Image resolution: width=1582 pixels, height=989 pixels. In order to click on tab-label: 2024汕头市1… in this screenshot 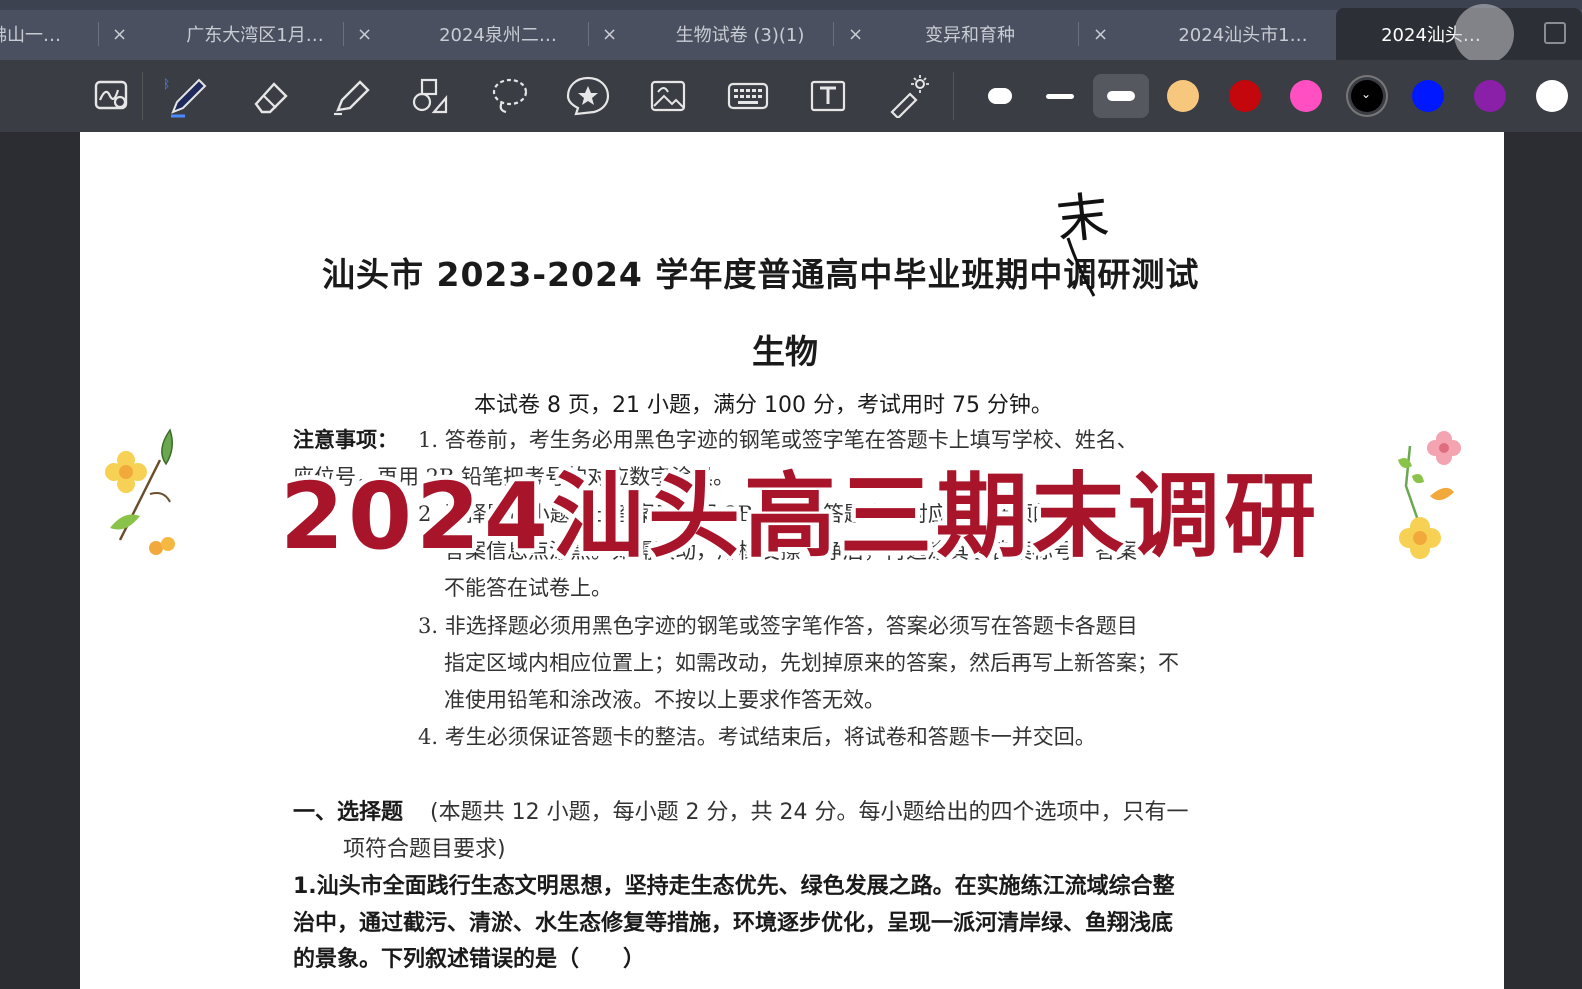, I will do `click(1243, 35)`.